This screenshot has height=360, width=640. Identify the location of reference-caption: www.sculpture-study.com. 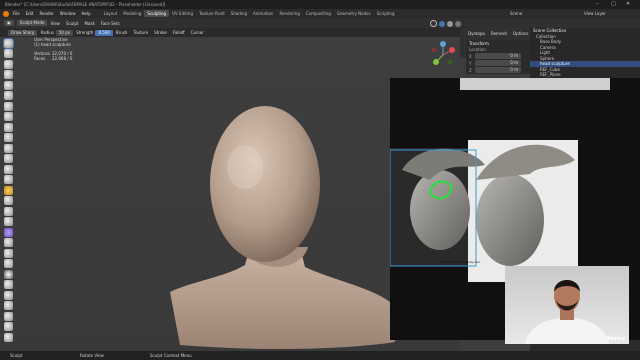
(461, 262).